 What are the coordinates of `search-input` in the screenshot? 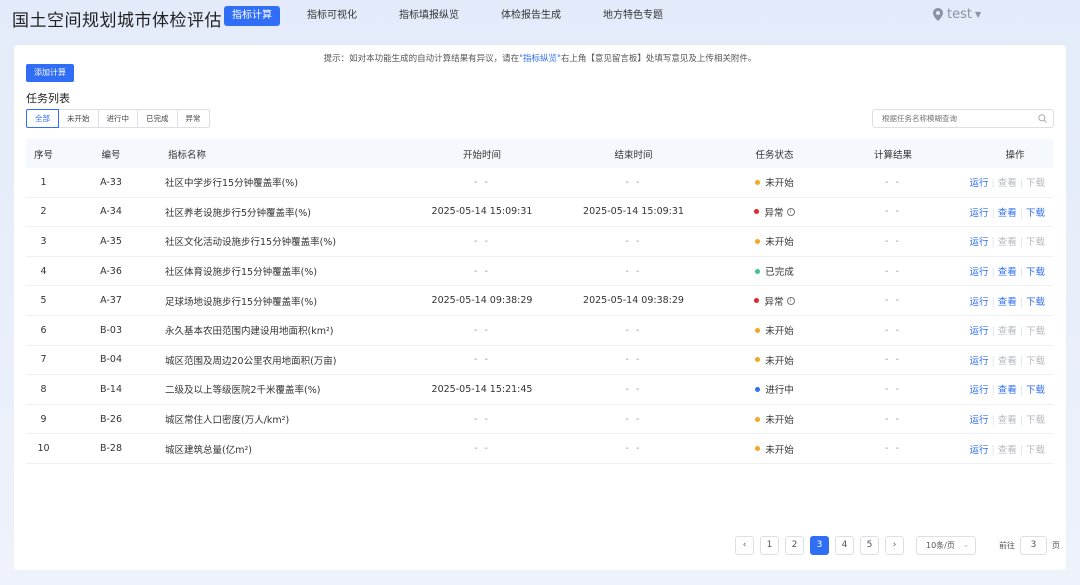 It's located at (963, 118).